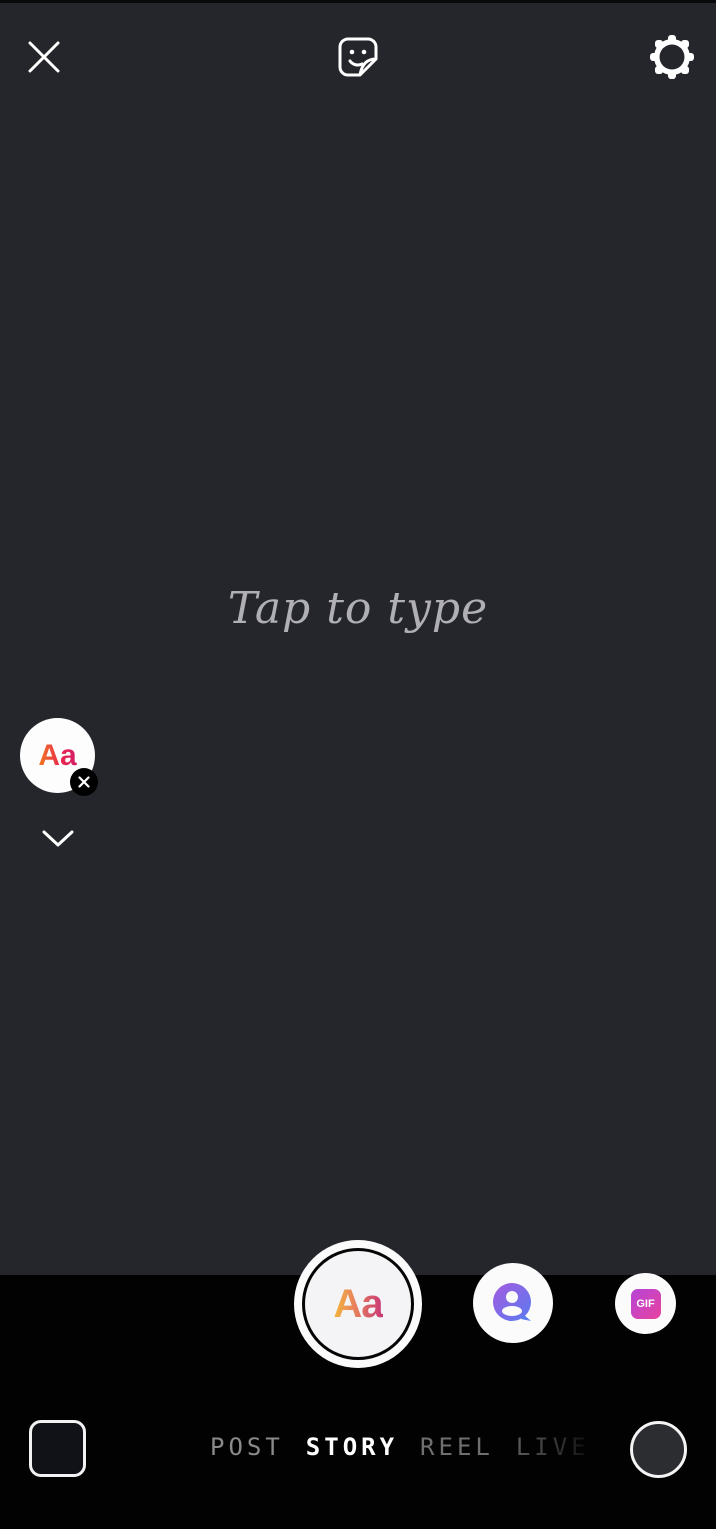 Image resolution: width=716 pixels, height=1529 pixels. I want to click on text-mode-label: Aa, so click(358, 1303).